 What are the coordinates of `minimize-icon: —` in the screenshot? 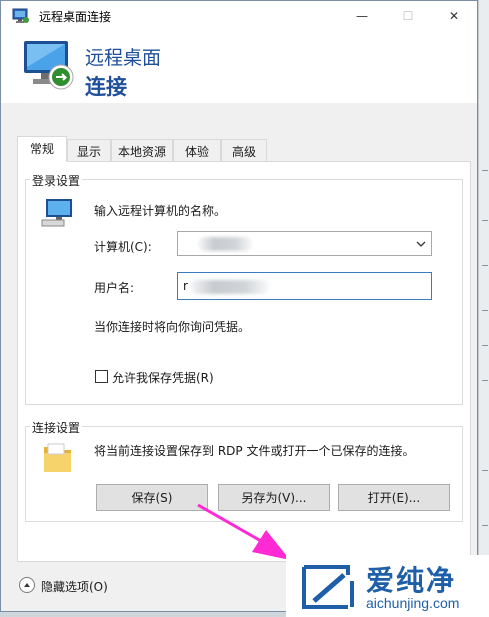 It's located at (362, 16).